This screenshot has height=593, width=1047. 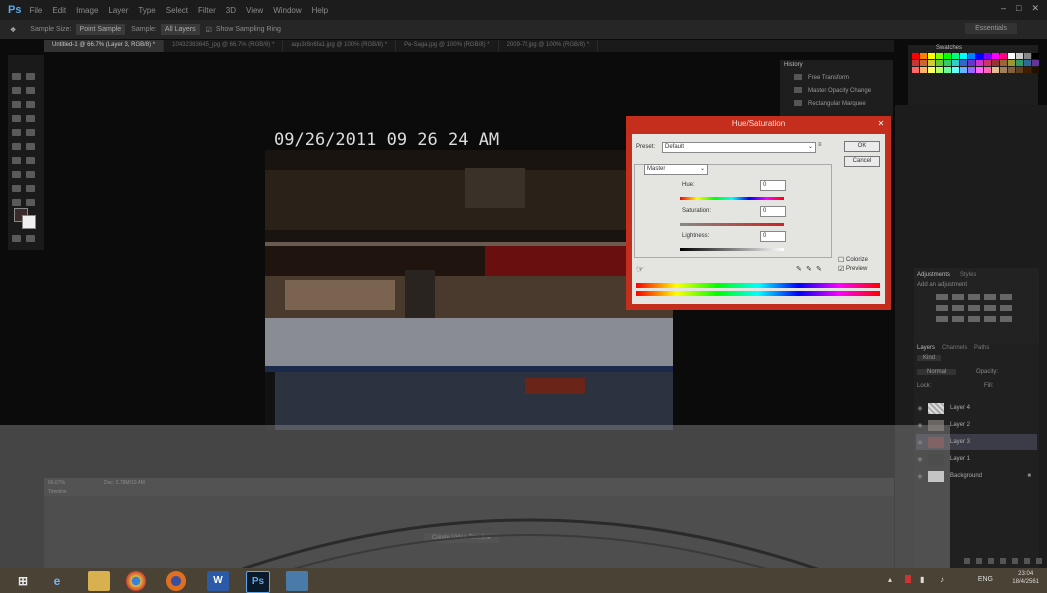 What do you see at coordinates (991, 561) in the screenshot?
I see `add-mask-icon` at bounding box center [991, 561].